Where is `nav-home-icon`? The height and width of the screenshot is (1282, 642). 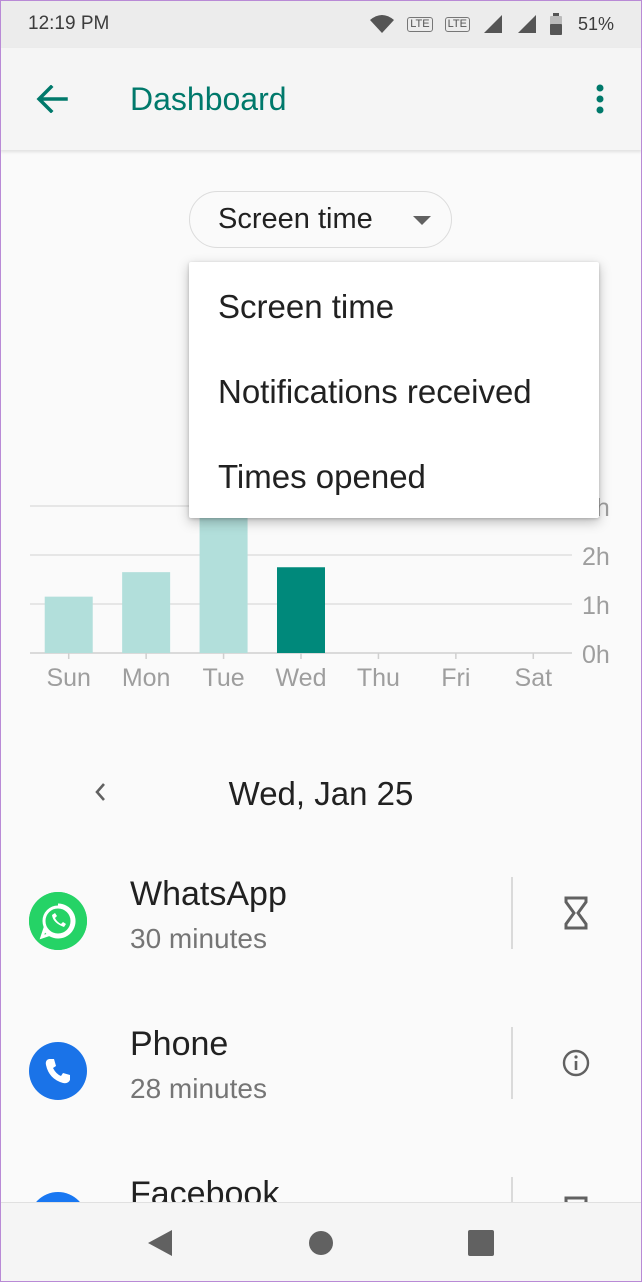 nav-home-icon is located at coordinates (321, 1243).